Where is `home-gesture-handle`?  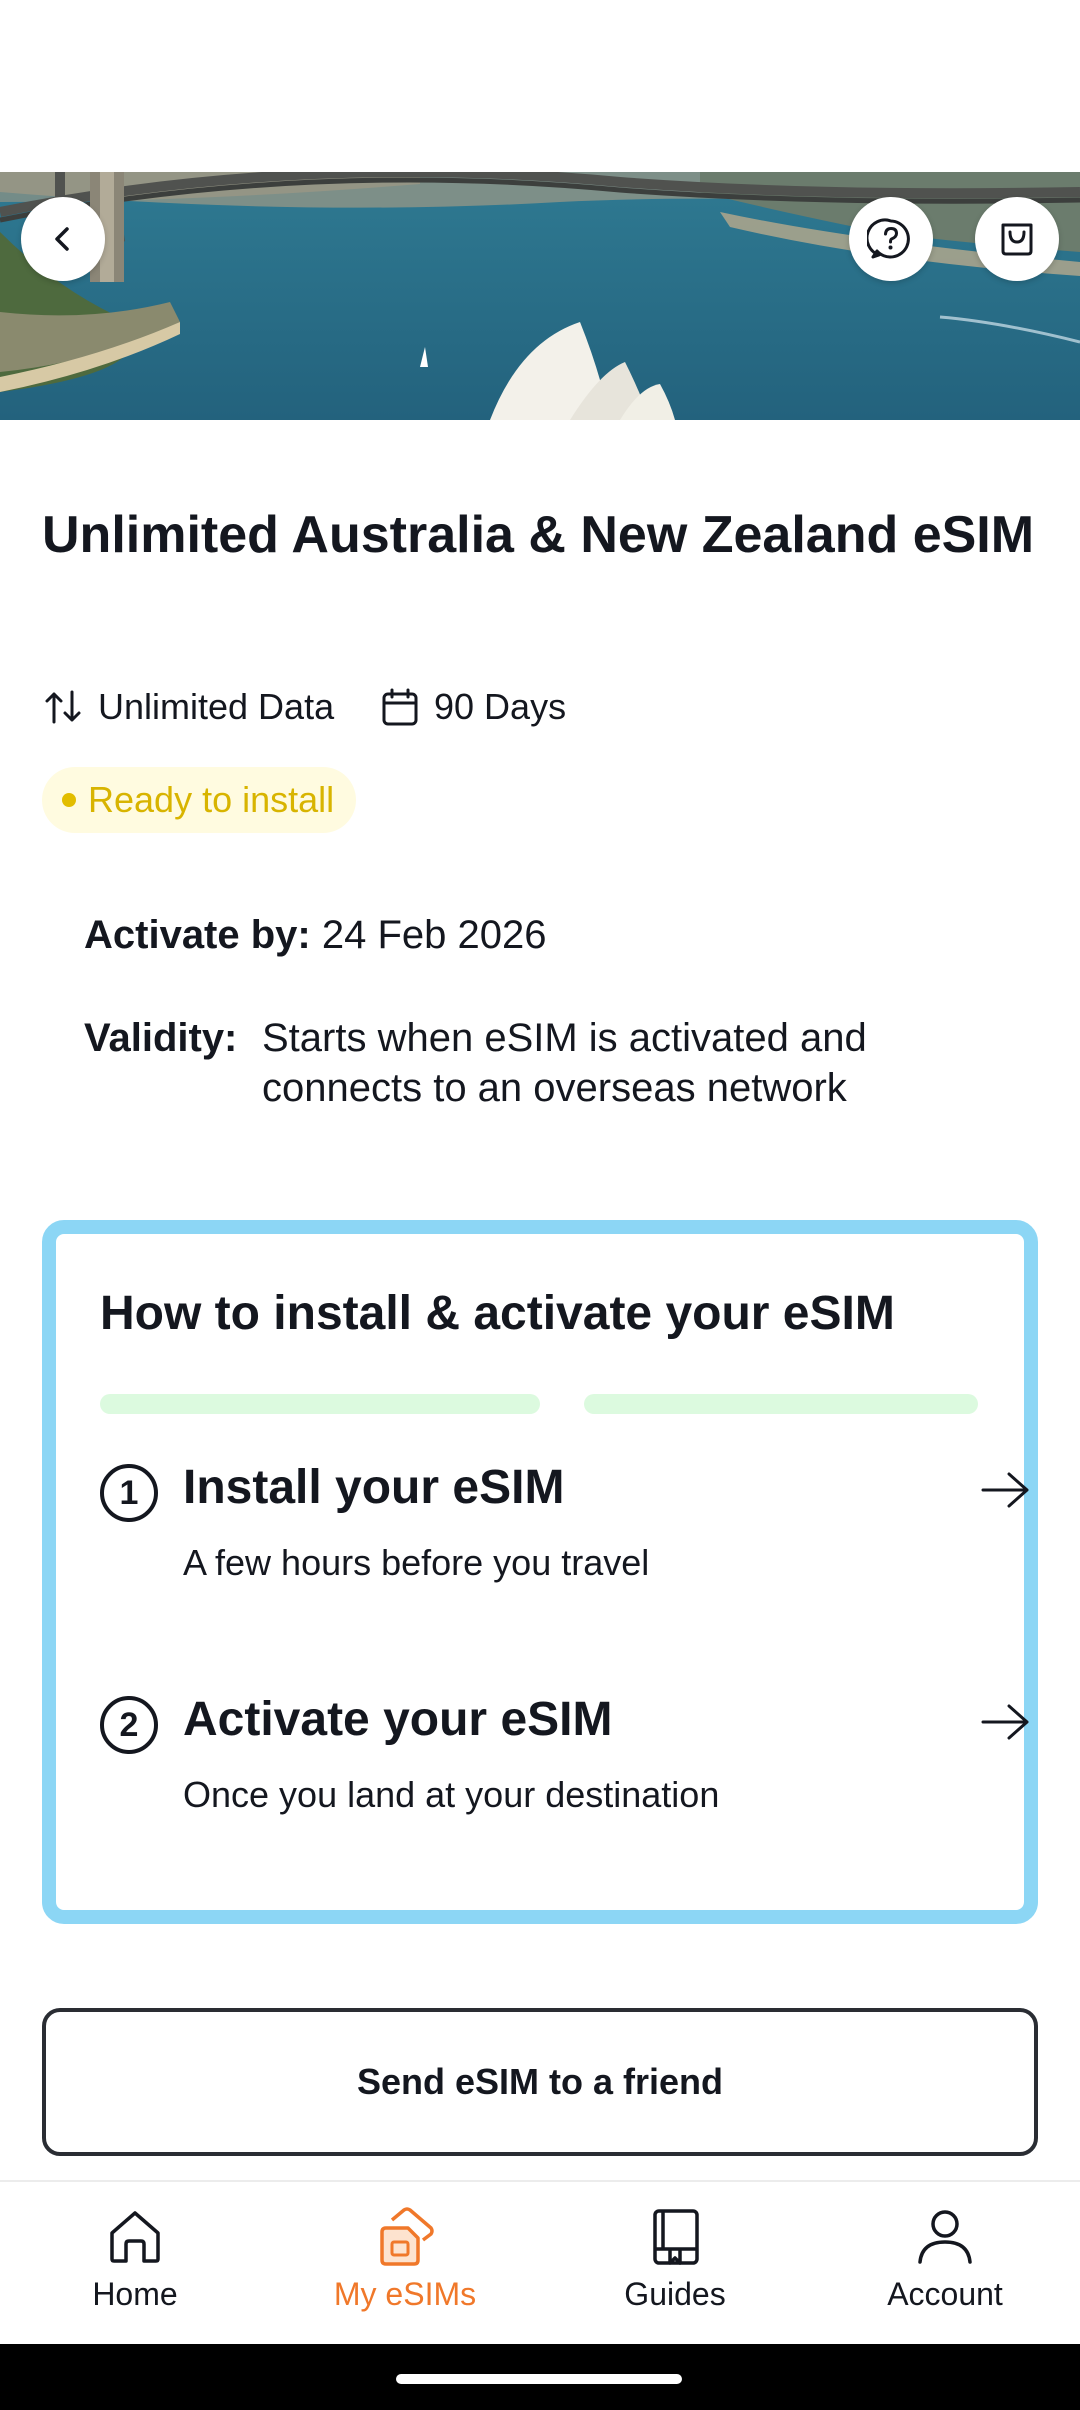 home-gesture-handle is located at coordinates (539, 2379).